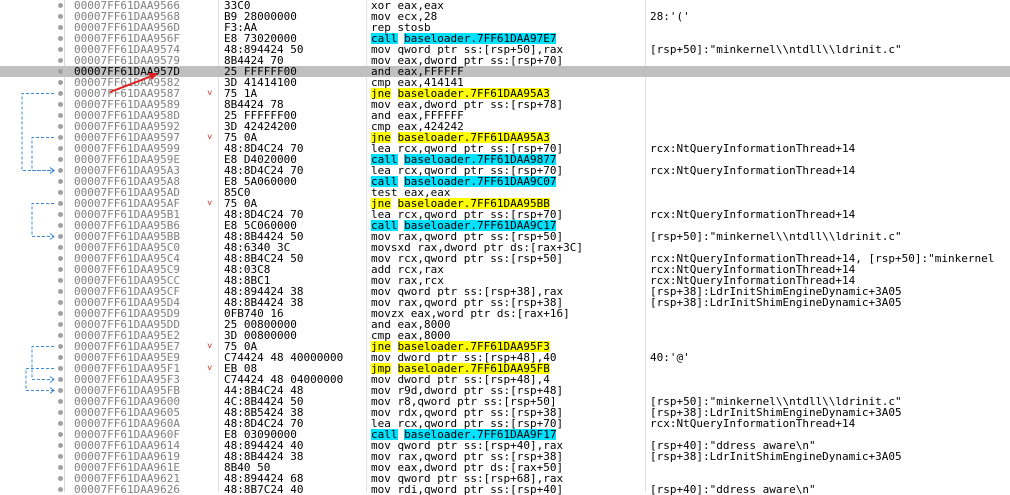  What do you see at coordinates (131, 84) in the screenshot?
I see `annotation-arrow-icon` at bounding box center [131, 84].